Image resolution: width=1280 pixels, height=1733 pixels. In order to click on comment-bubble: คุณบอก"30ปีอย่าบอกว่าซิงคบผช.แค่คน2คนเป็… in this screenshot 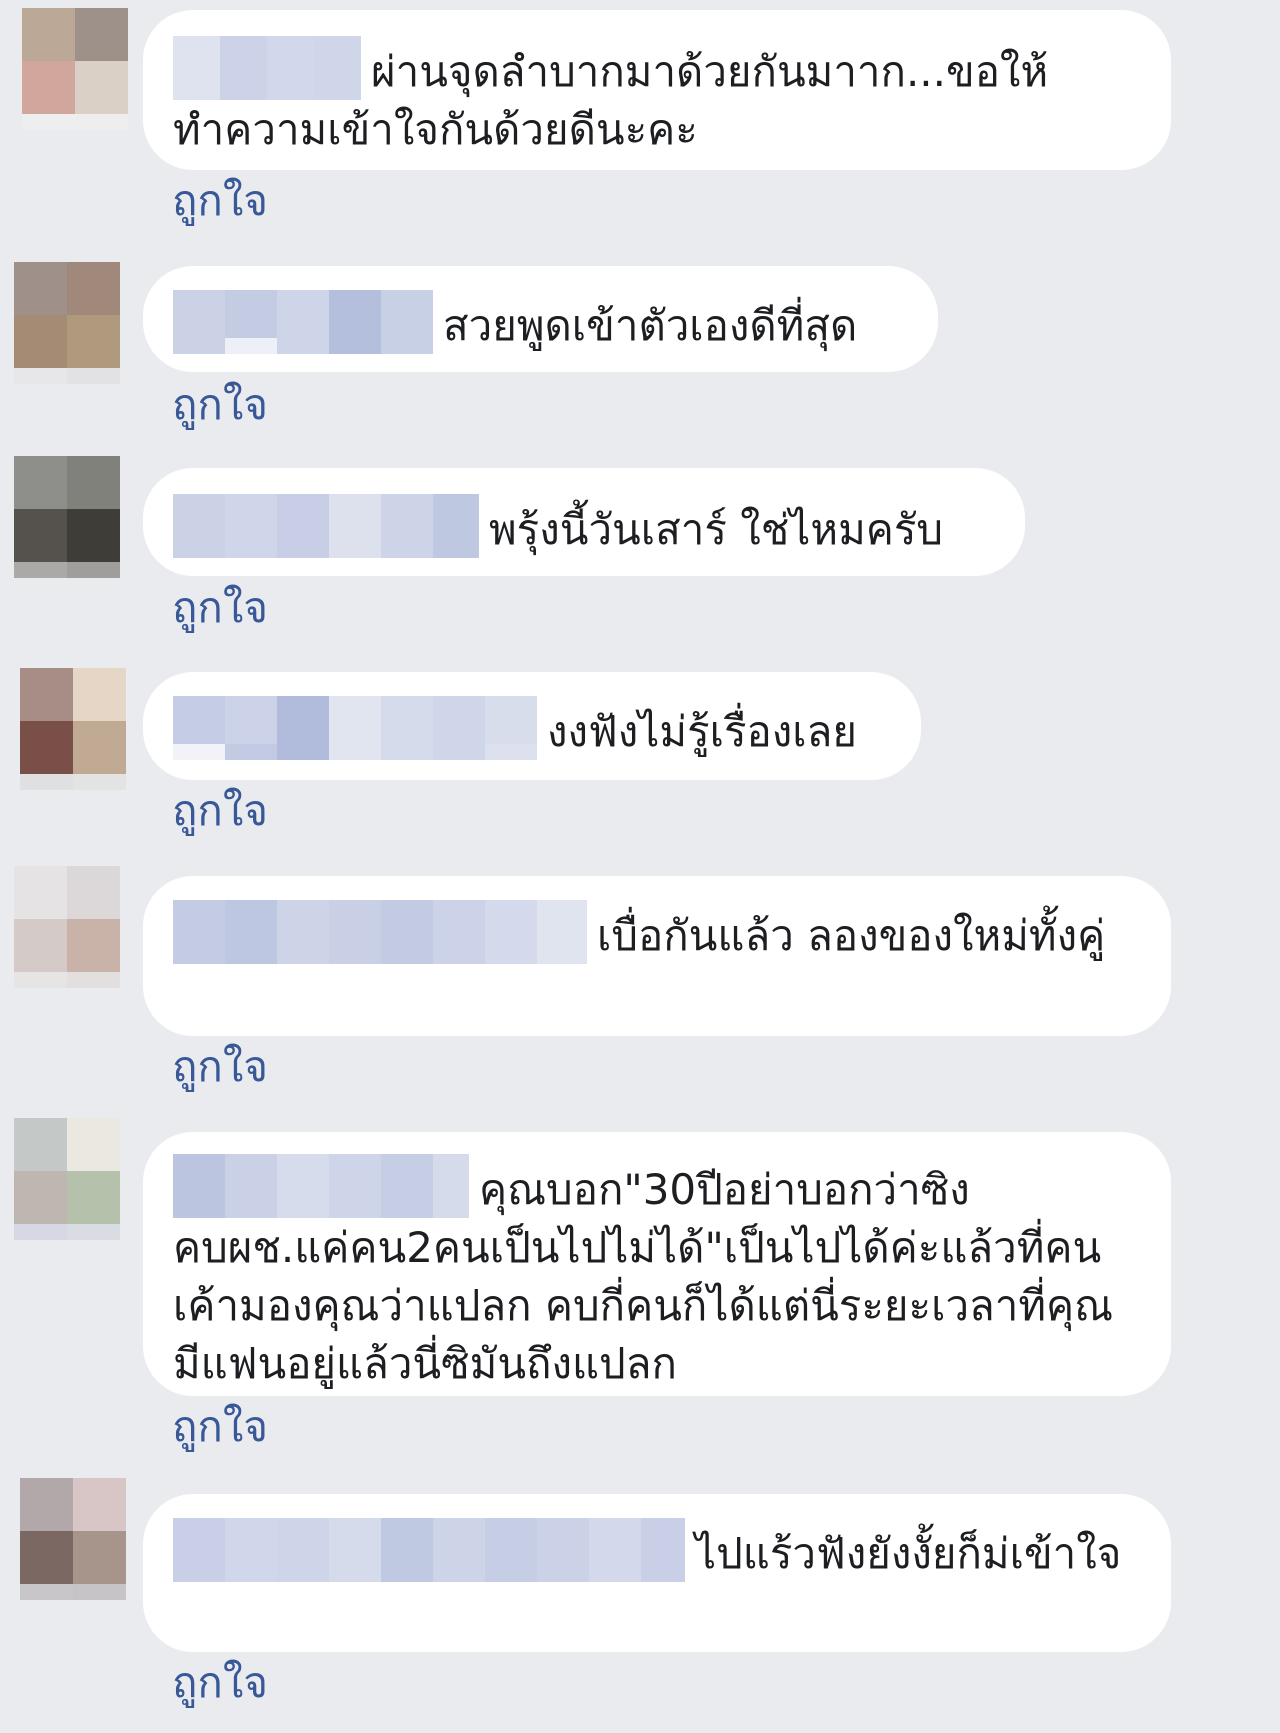, I will do `click(657, 1264)`.